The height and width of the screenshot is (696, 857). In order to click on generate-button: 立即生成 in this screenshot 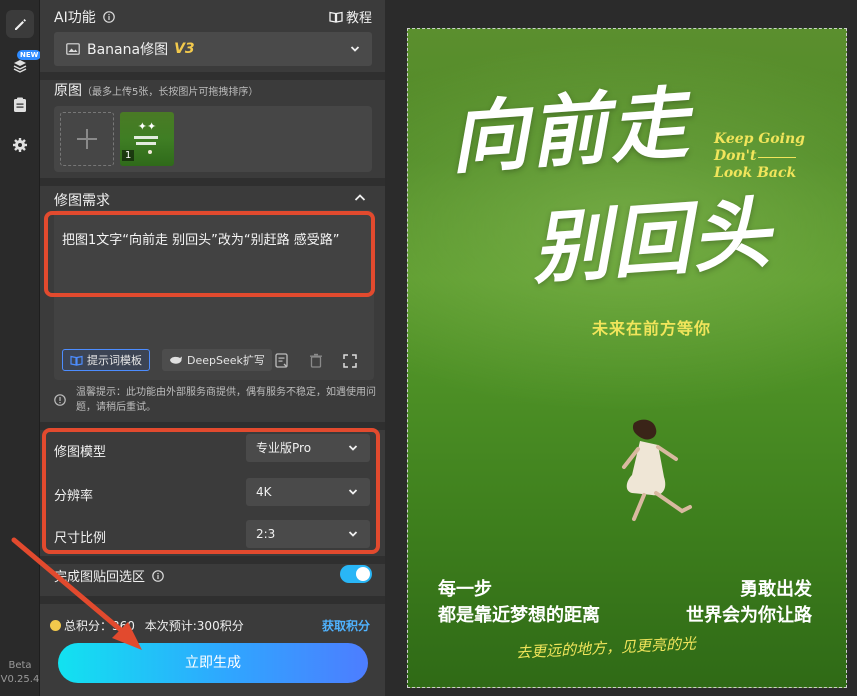, I will do `click(213, 663)`.